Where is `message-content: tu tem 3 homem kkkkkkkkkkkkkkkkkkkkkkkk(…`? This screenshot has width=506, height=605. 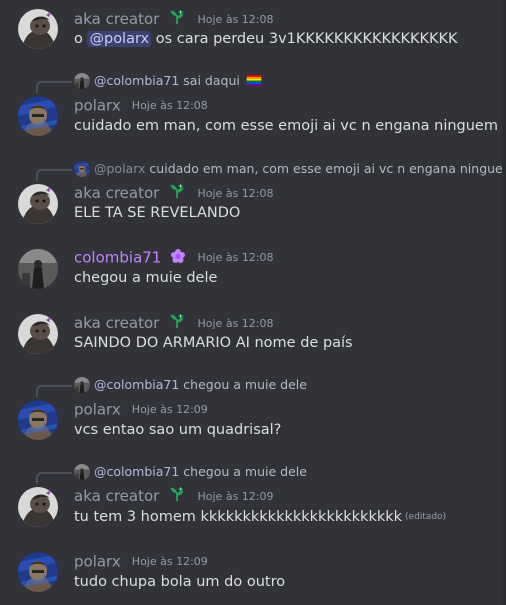 message-content: tu tem 3 homem kkkkkkkkkkkkkkkkkkkkkkkk(… is located at coordinates (260, 517).